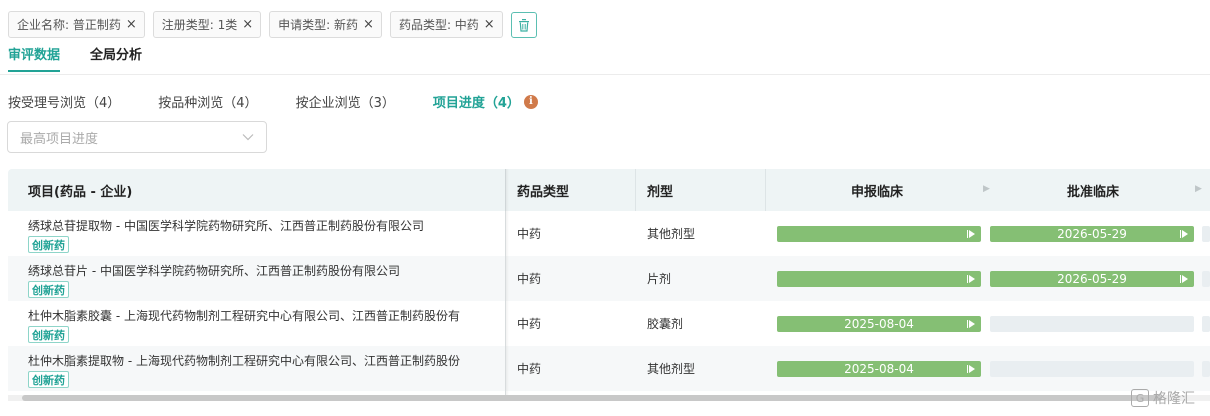 The width and height of the screenshot is (1210, 416). What do you see at coordinates (1093, 192) in the screenshot?
I see `header-stage-approve-clinical: 批准临床` at bounding box center [1093, 192].